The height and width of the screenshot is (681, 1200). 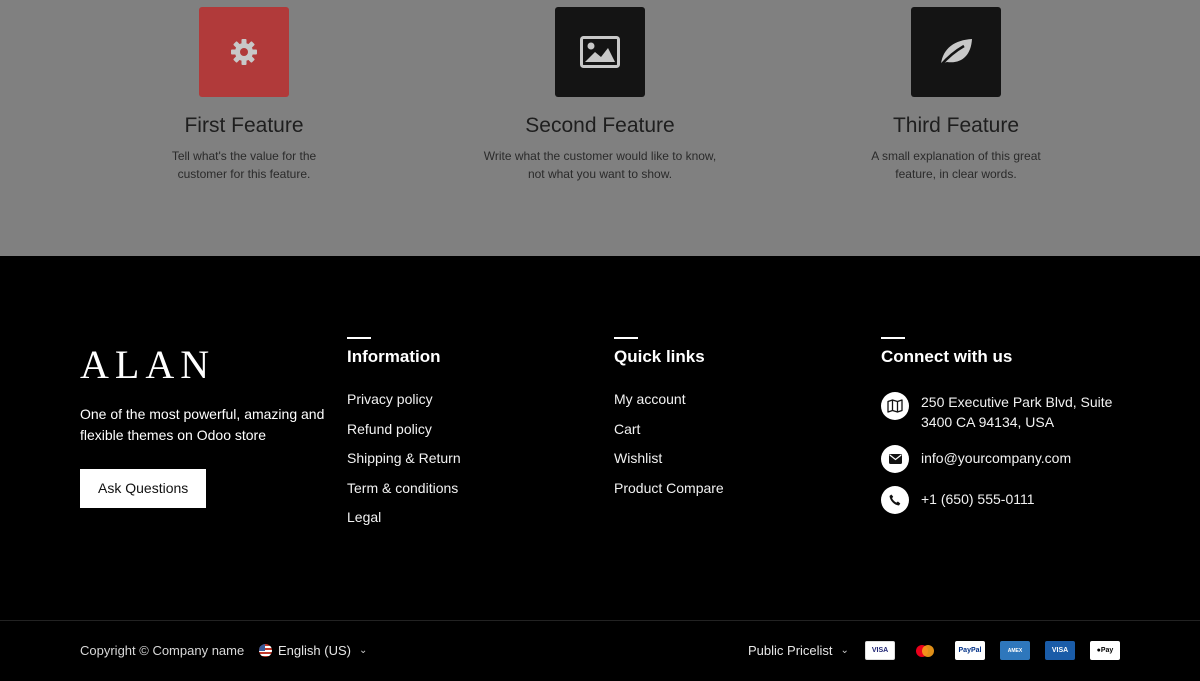 I want to click on pricelist-selector: Public Pricelist ⌄, so click(x=798, y=650).